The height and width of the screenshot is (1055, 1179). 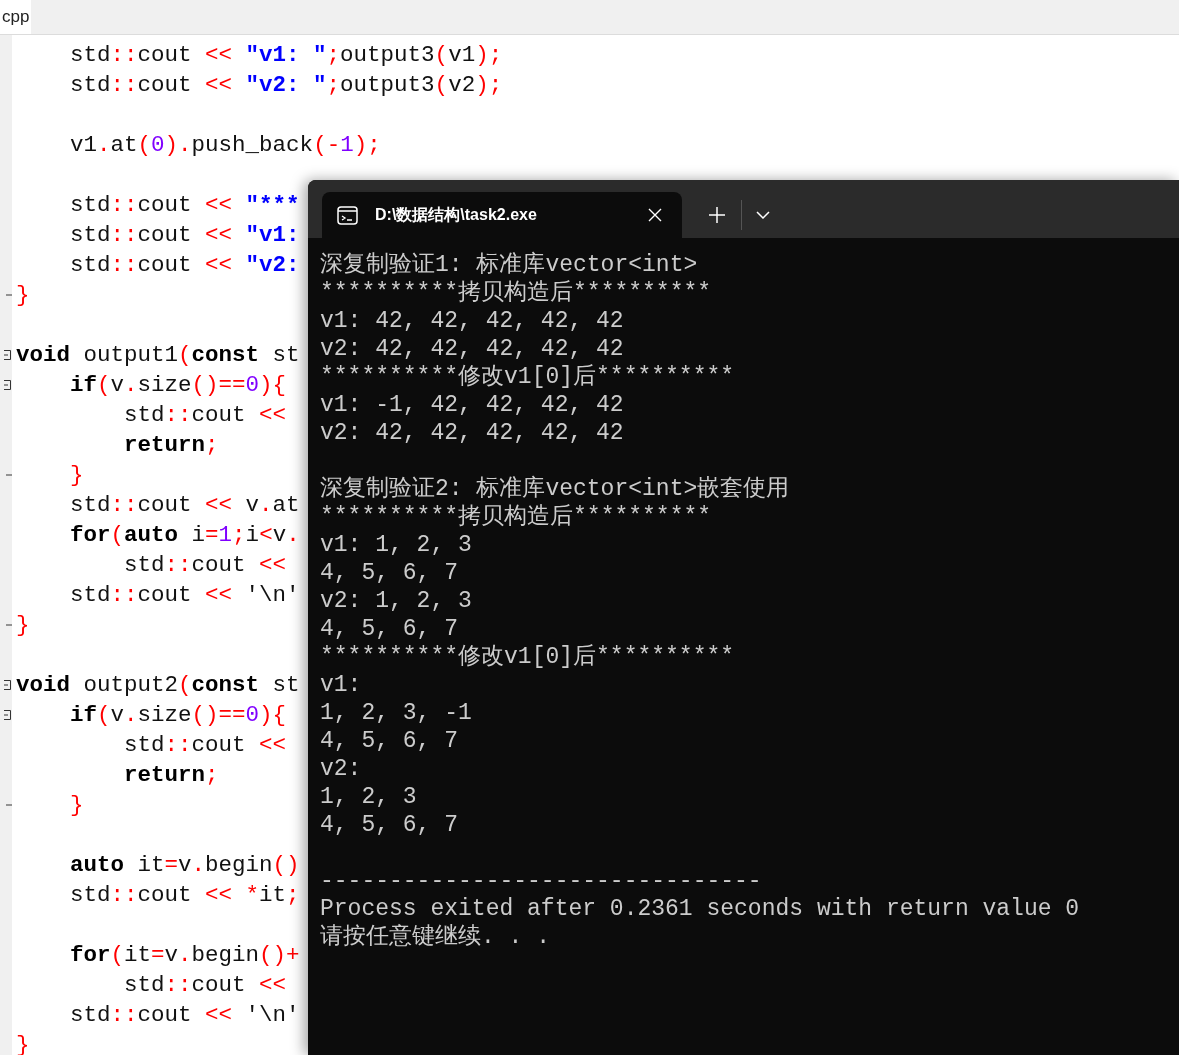 I want to click on terminal-line: Process exited after 0.2361 seconds with return value 0, so click(x=700, y=909).